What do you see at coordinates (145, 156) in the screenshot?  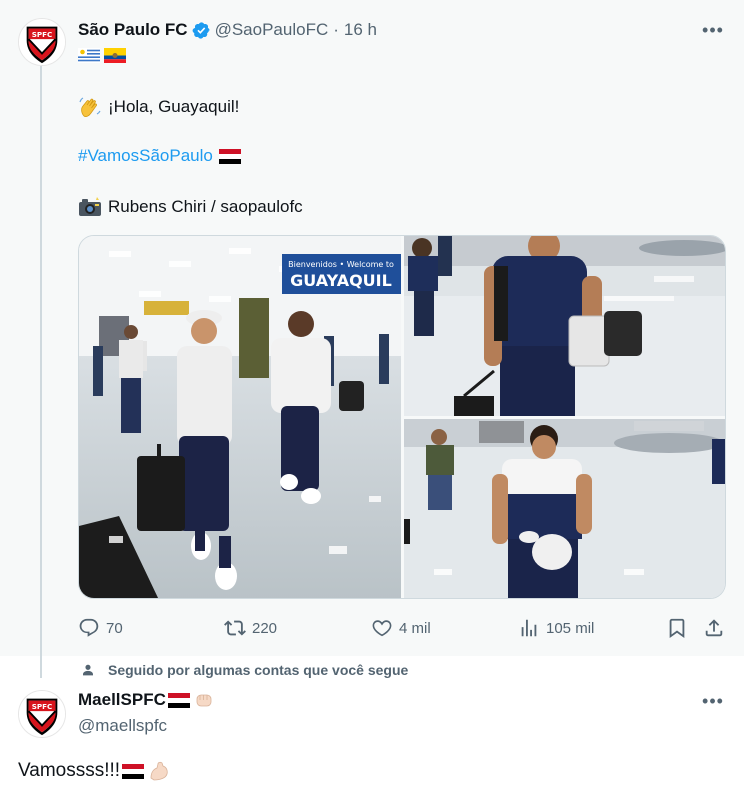 I see `hashtag-link: #VamosSãoPaulo` at bounding box center [145, 156].